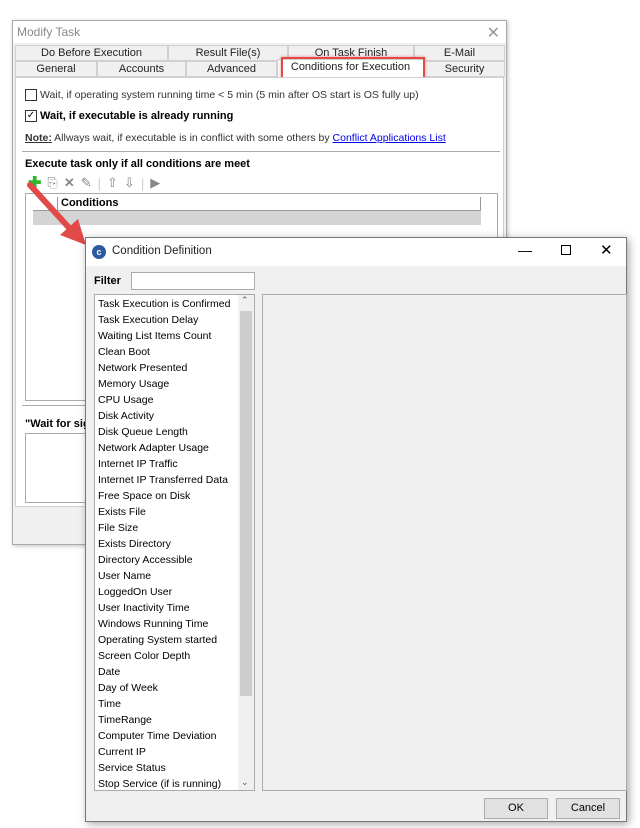 The width and height of the screenshot is (640, 828). What do you see at coordinates (174, 656) in the screenshot?
I see `condition-list-item: Screen Color Depth` at bounding box center [174, 656].